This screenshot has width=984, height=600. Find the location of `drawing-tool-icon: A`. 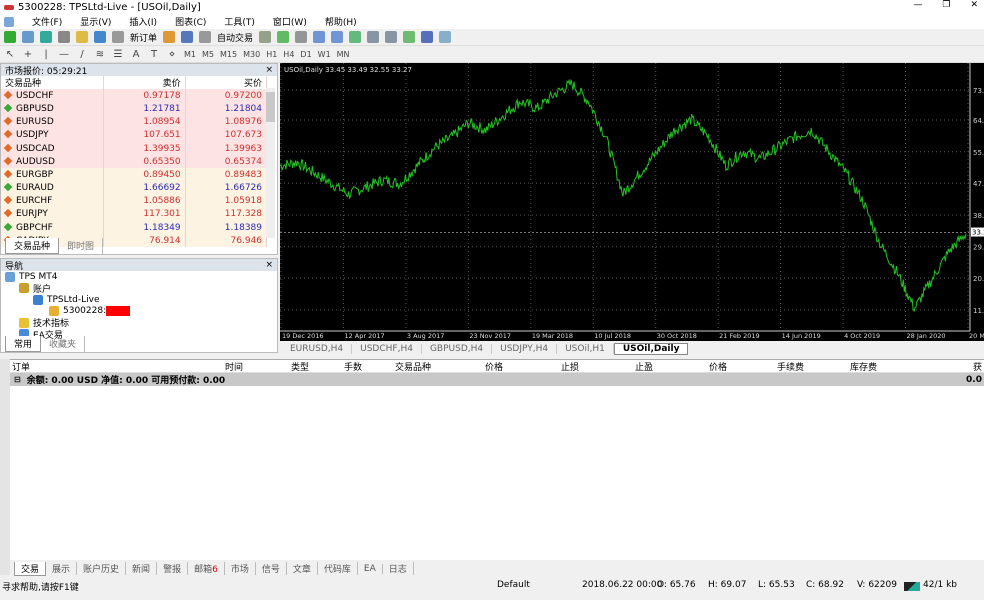

drawing-tool-icon: A is located at coordinates (136, 54).